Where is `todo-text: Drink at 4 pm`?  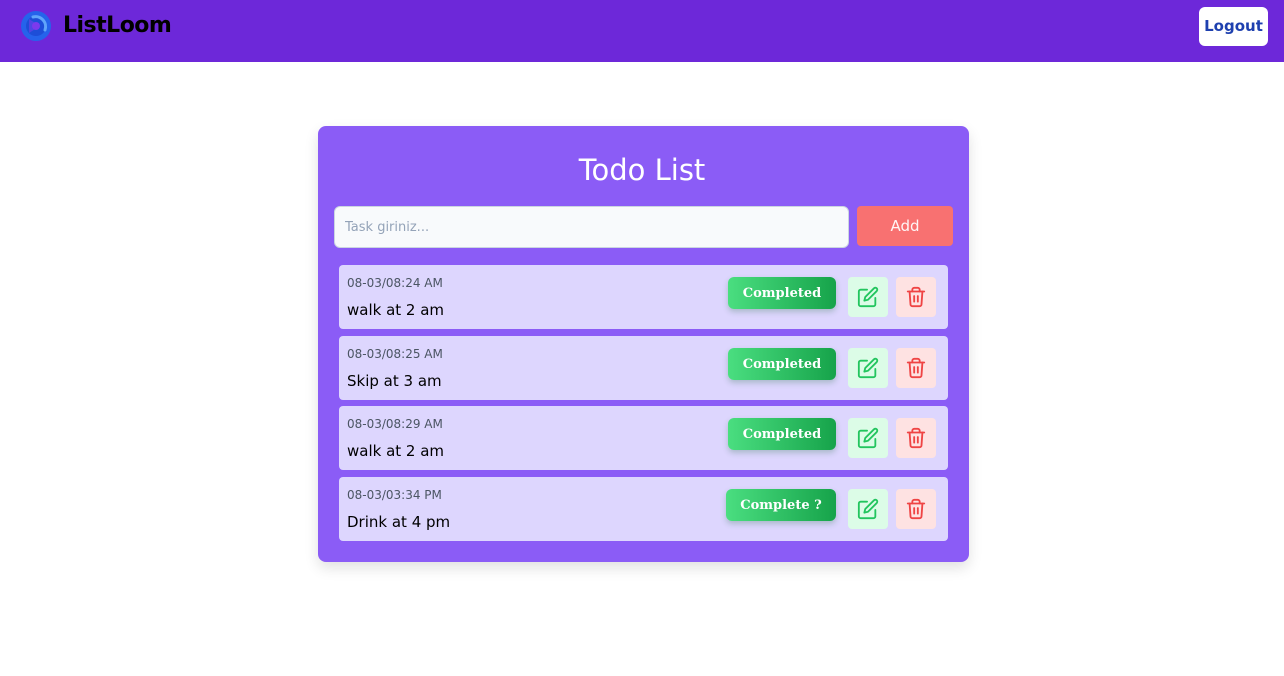 todo-text: Drink at 4 pm is located at coordinates (399, 522).